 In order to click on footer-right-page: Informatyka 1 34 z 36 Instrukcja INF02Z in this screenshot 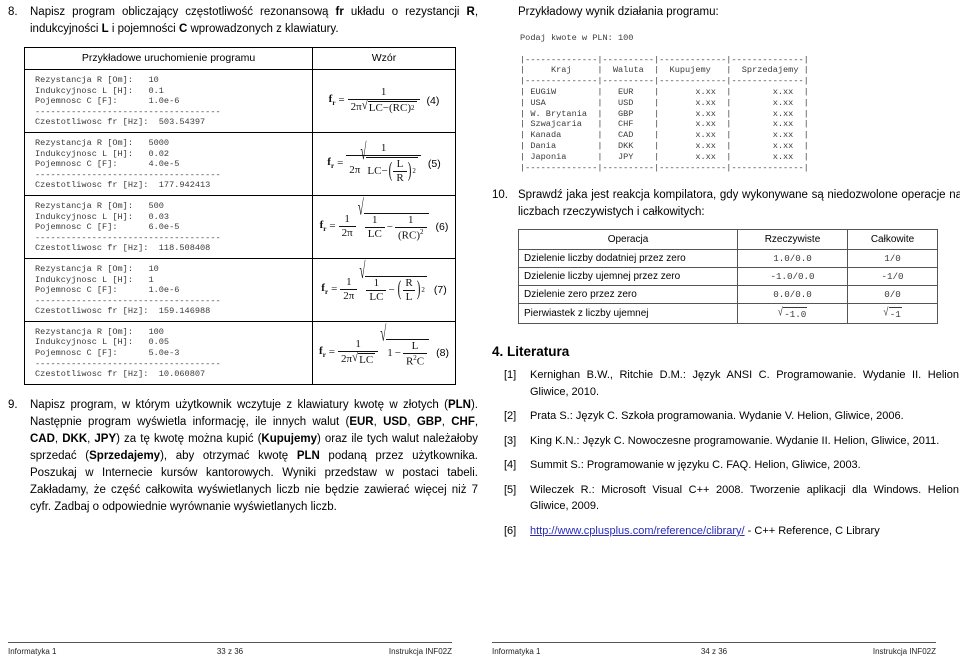, I will do `click(714, 649)`.